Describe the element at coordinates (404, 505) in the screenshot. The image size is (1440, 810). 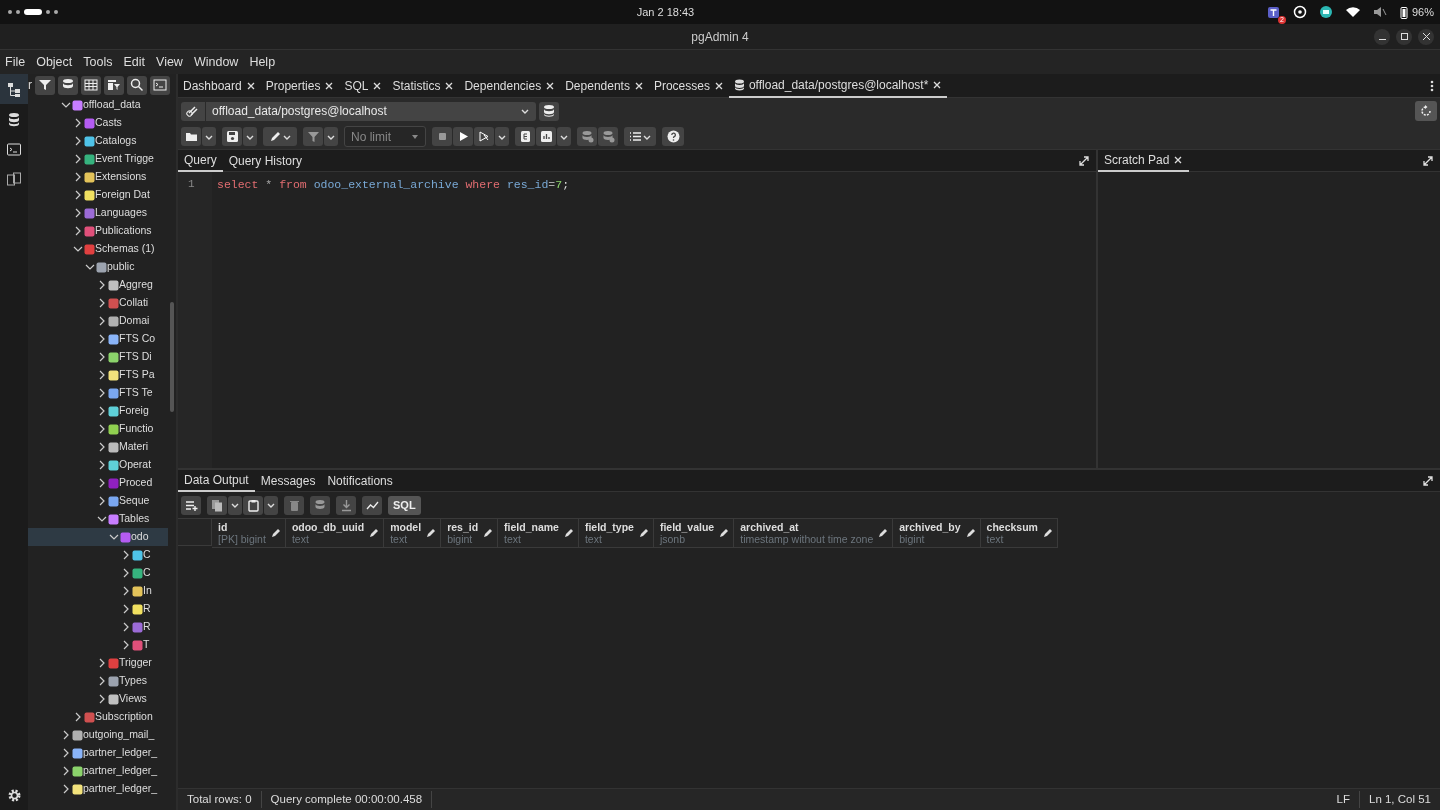
I see `sql-button: SQL` at that location.